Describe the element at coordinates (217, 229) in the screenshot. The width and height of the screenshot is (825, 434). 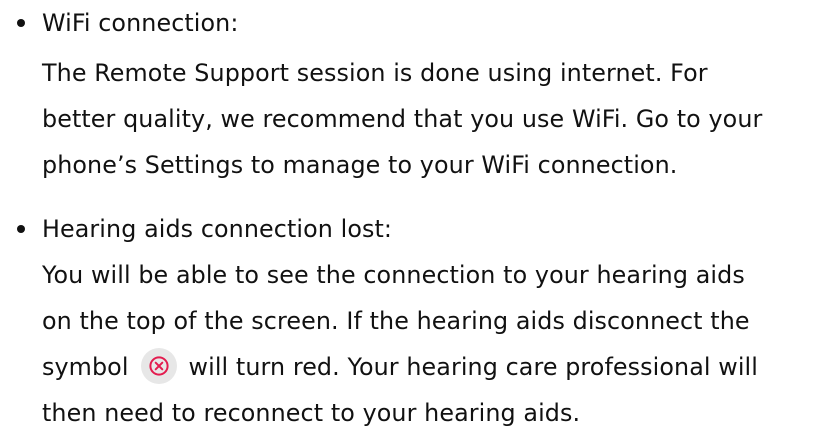
I see `item-heading: Hearing aids connection lost:` at that location.